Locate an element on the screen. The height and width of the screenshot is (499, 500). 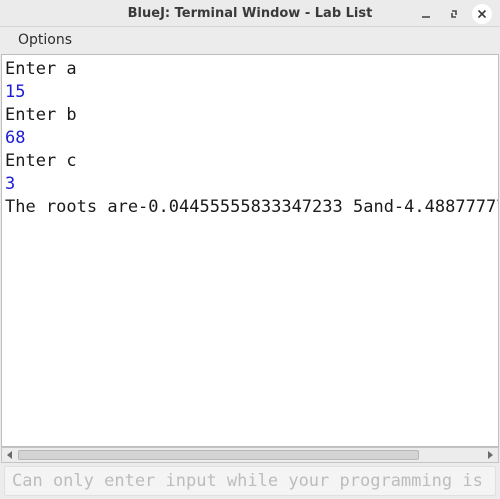
arrow-left-icon is located at coordinates (10, 455).